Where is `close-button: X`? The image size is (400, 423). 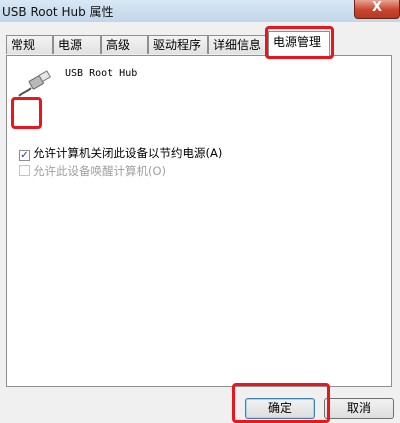
close-button: X is located at coordinates (377, 9).